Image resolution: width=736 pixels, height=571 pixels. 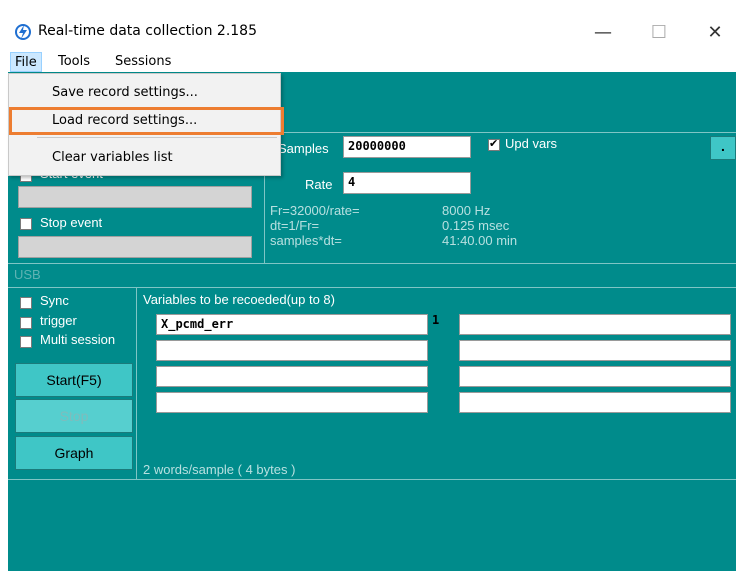 What do you see at coordinates (74, 416) in the screenshot?
I see `stop-button: Stop` at bounding box center [74, 416].